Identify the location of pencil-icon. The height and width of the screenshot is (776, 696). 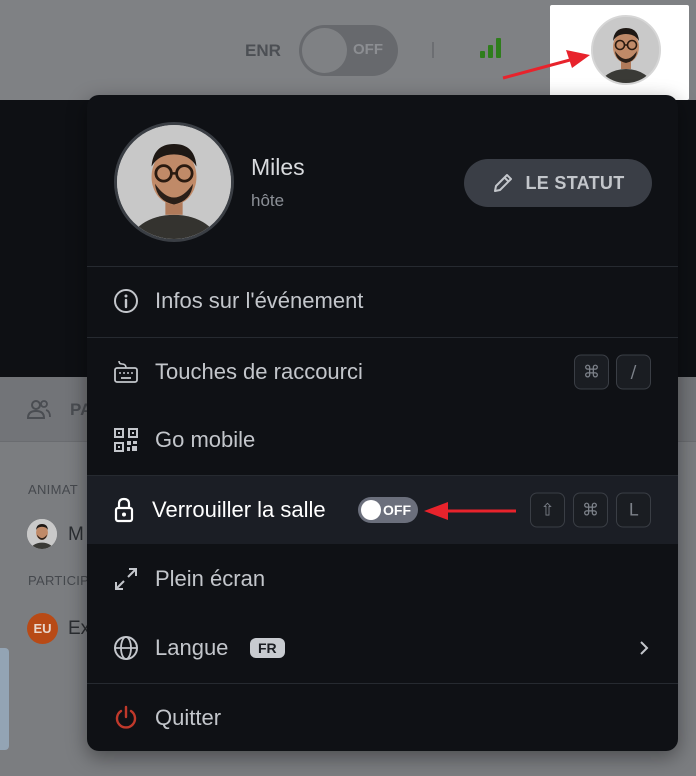
(503, 183).